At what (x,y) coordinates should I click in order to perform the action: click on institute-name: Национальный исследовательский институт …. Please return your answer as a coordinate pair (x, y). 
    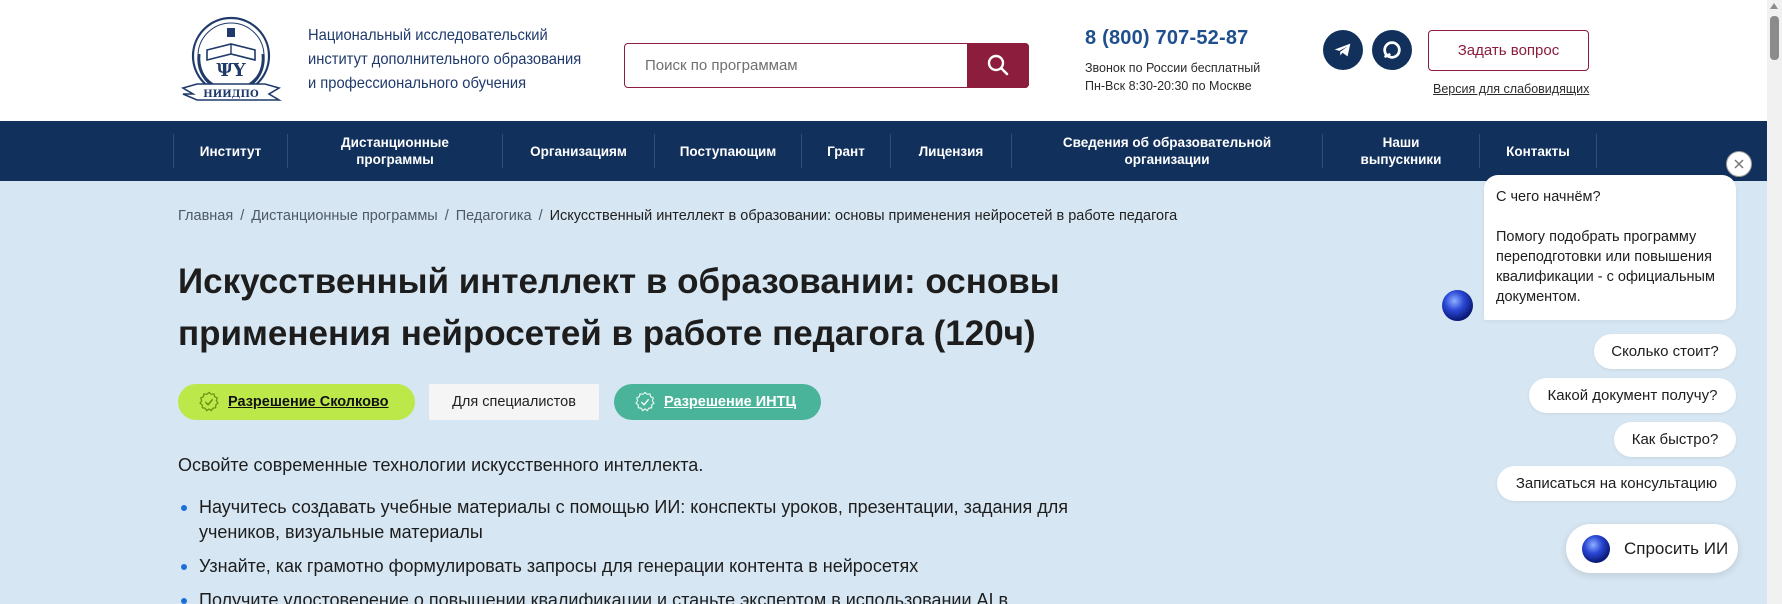
    Looking at the image, I should click on (448, 60).